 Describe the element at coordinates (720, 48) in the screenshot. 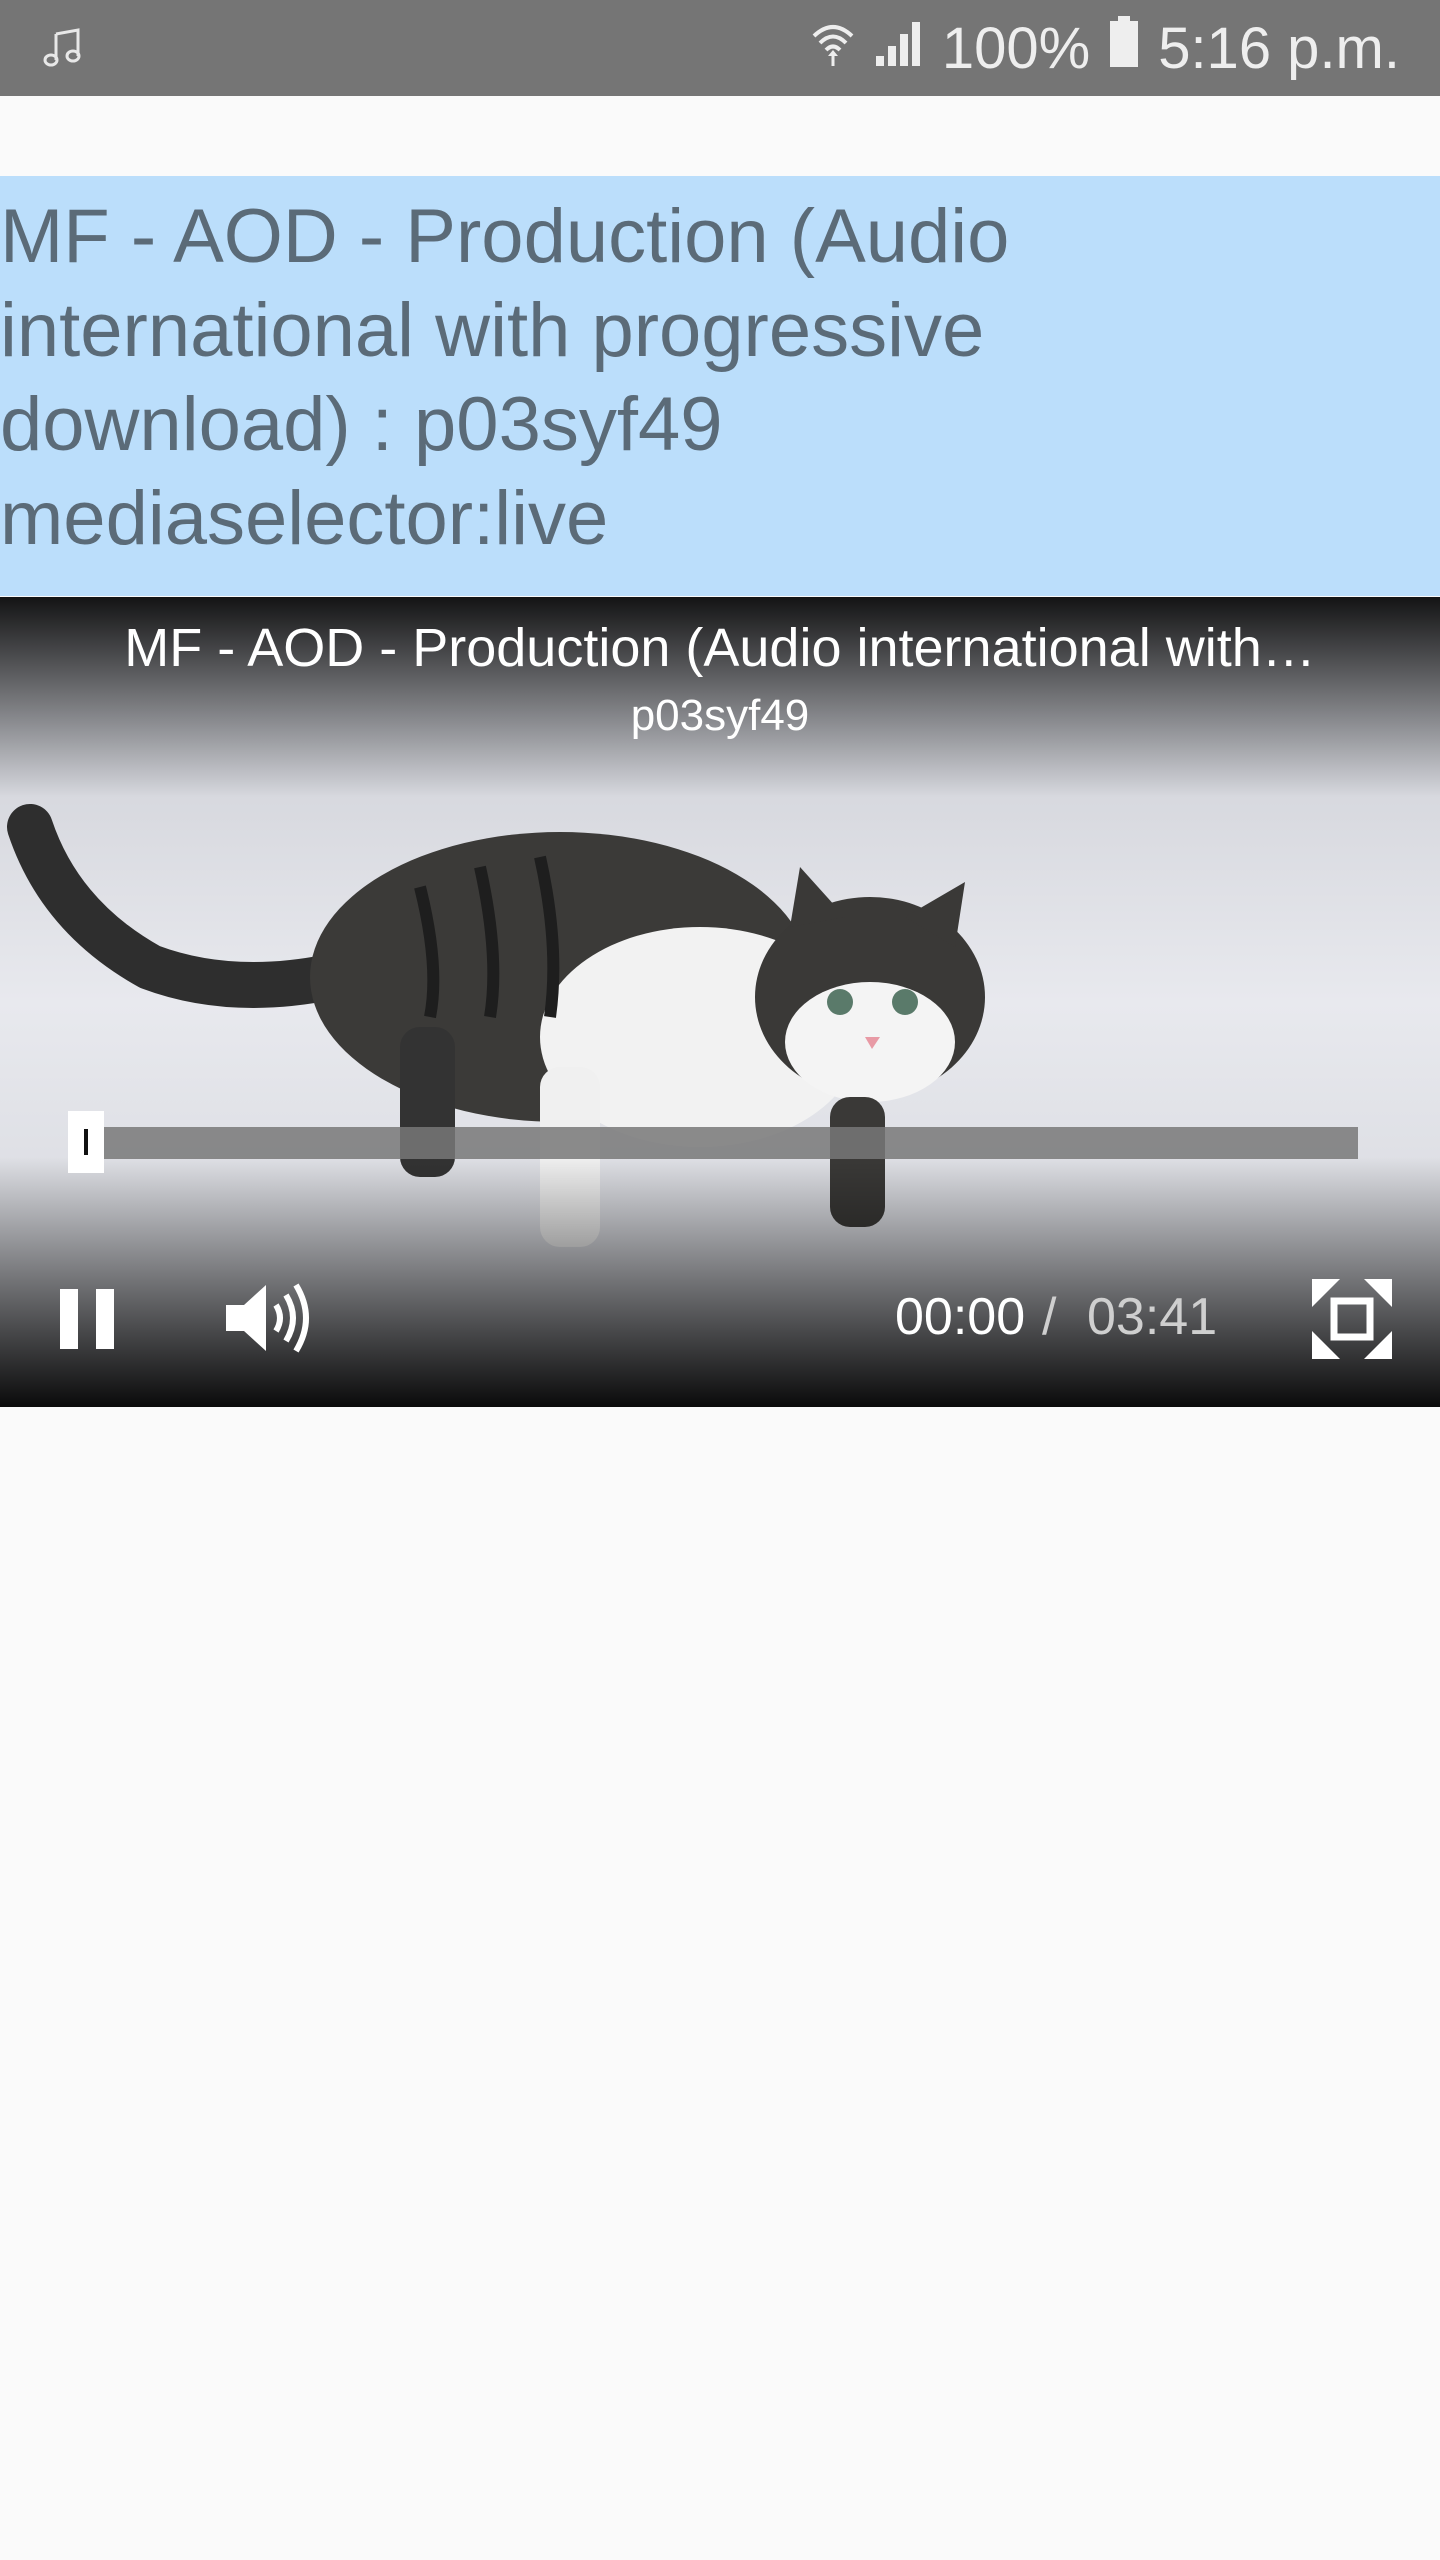

I see `status-bar: 100% 5:16 p.m.` at that location.